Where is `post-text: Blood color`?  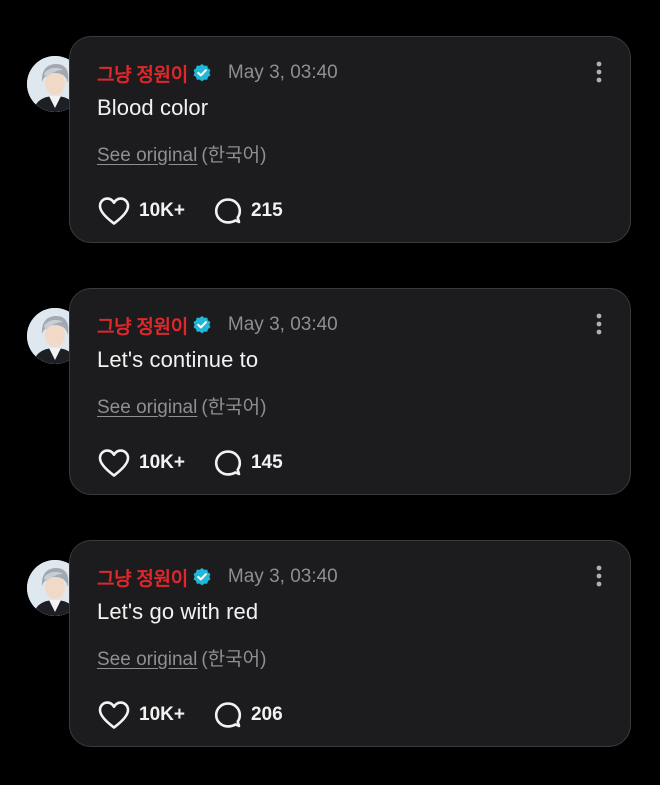 post-text: Blood color is located at coordinates (153, 107).